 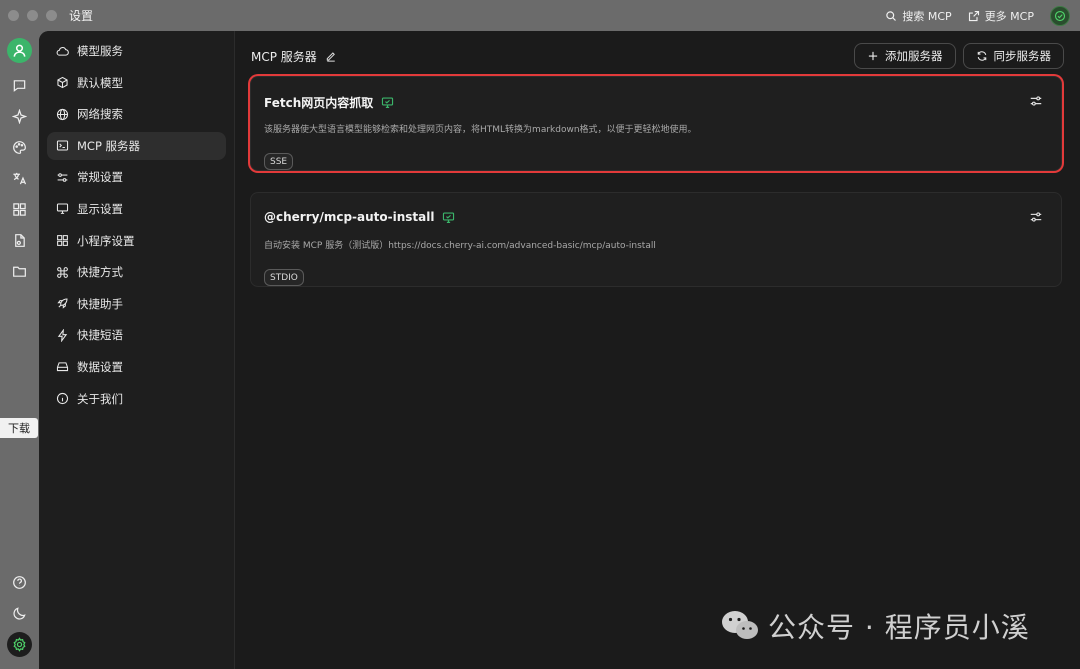 What do you see at coordinates (100, 208) in the screenshot?
I see `nav-item-label: 显示设置` at bounding box center [100, 208].